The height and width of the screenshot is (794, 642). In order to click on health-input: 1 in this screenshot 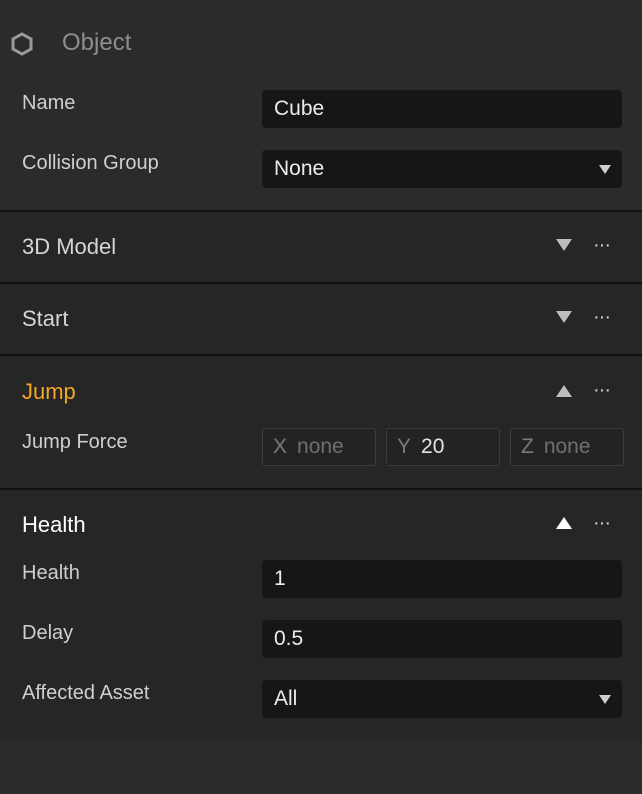, I will do `click(442, 579)`.